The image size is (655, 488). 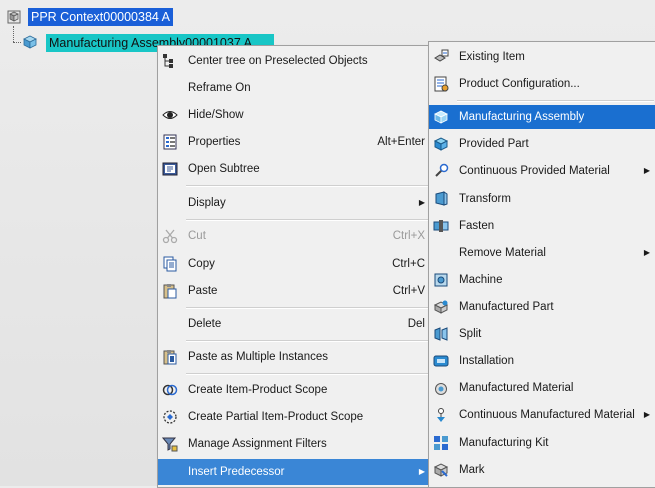 I want to click on menu-item-manage-filters: Manage Assignment Filters, so click(x=294, y=444).